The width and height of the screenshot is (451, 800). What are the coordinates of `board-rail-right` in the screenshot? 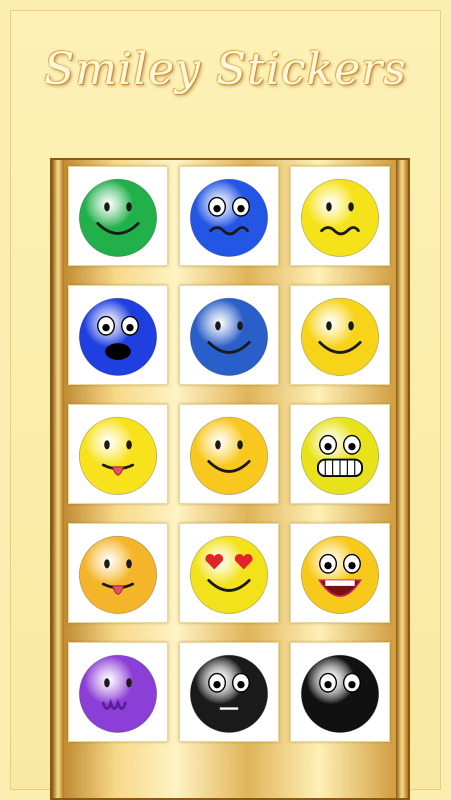 It's located at (402, 479).